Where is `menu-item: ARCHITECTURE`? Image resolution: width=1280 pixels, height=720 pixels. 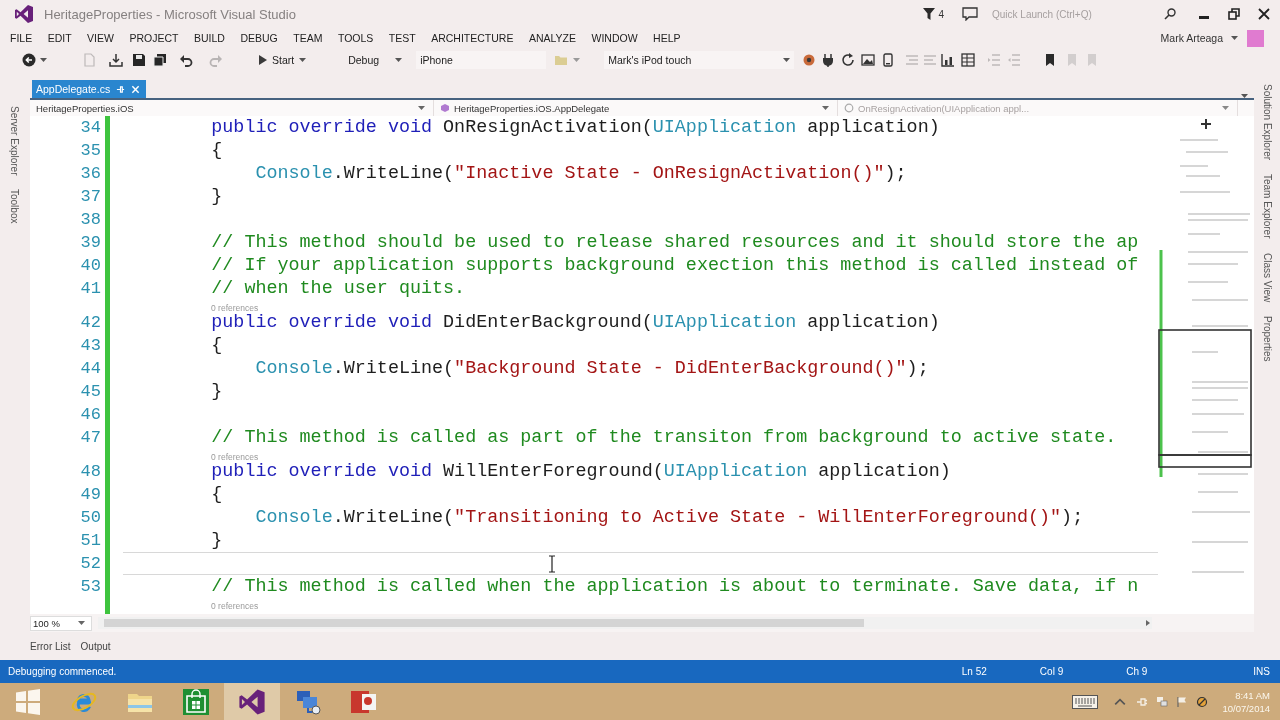 menu-item: ARCHITECTURE is located at coordinates (472, 38).